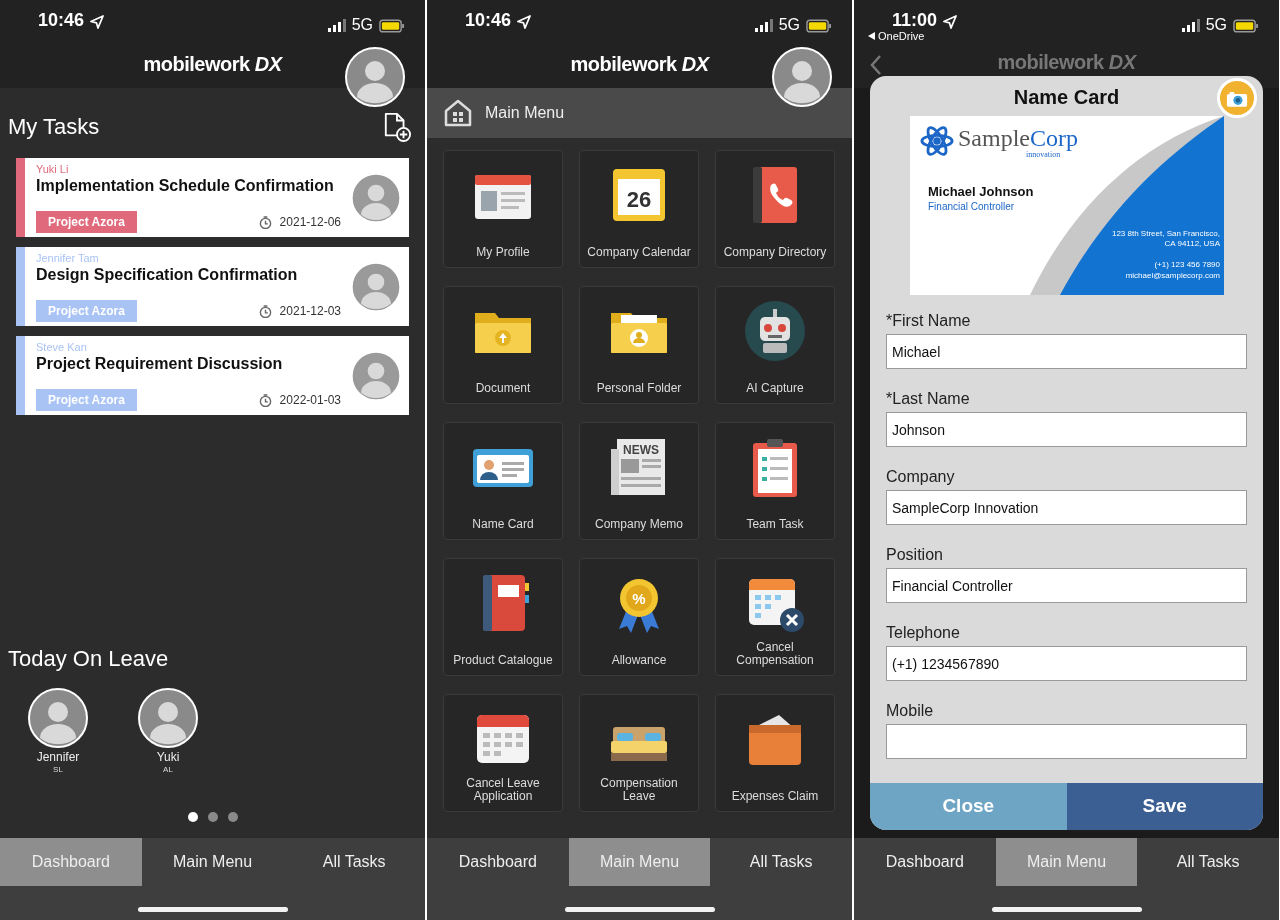 This screenshot has width=1280, height=920. I want to click on card-address-line: 123 8th Street, San Francisco,, so click(1165, 234).